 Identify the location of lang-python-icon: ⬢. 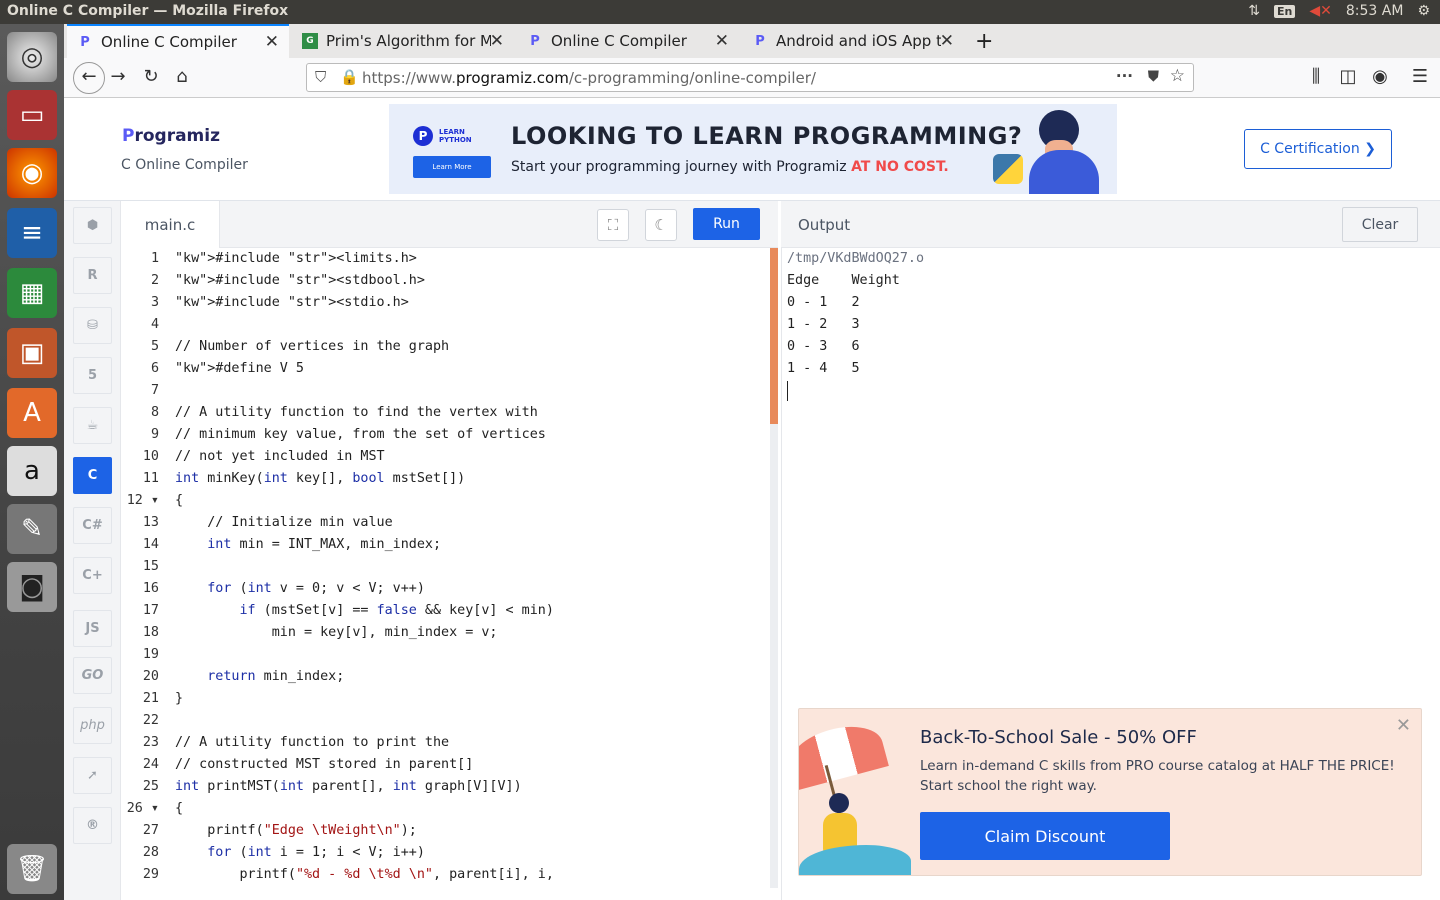
(92, 225).